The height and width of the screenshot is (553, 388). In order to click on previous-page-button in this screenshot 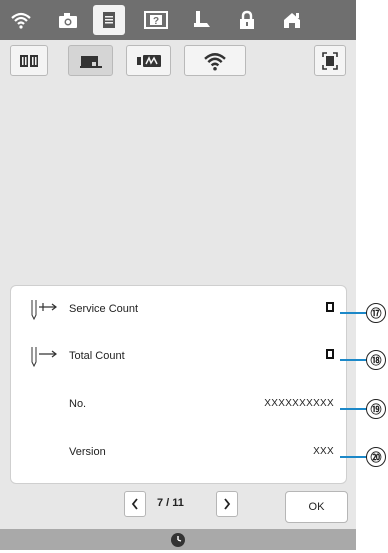, I will do `click(135, 504)`.